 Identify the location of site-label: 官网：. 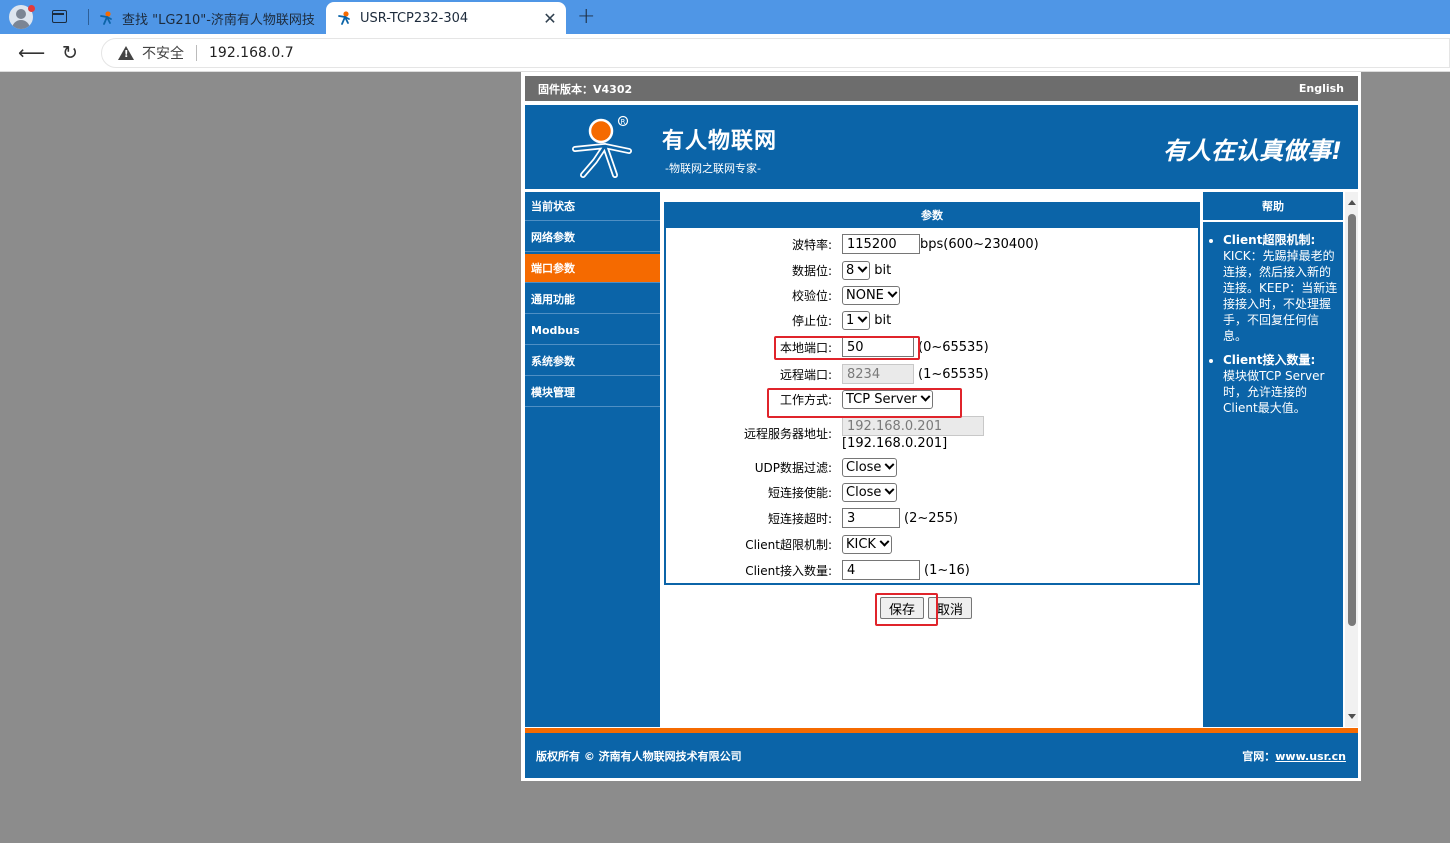
(1259, 756).